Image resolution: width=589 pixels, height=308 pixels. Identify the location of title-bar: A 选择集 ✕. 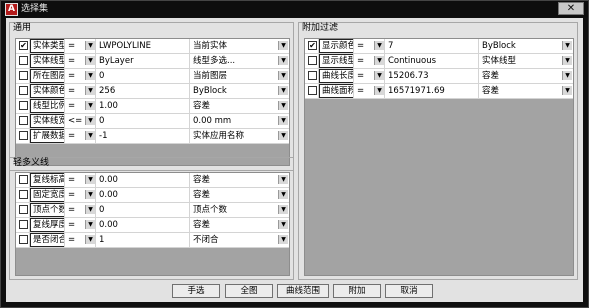
(294, 9).